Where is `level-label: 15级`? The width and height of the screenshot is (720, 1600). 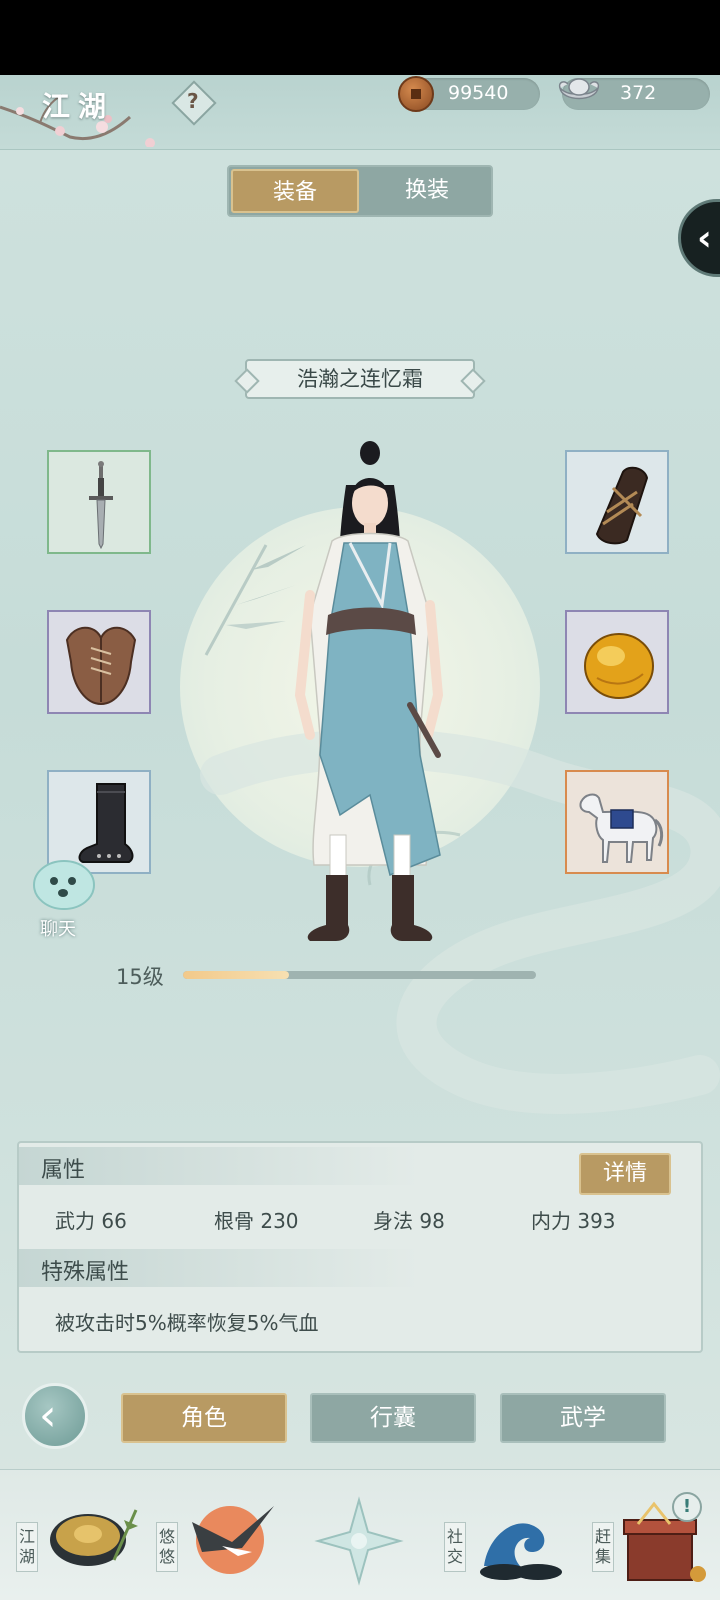
level-label: 15级 is located at coordinates (140, 977).